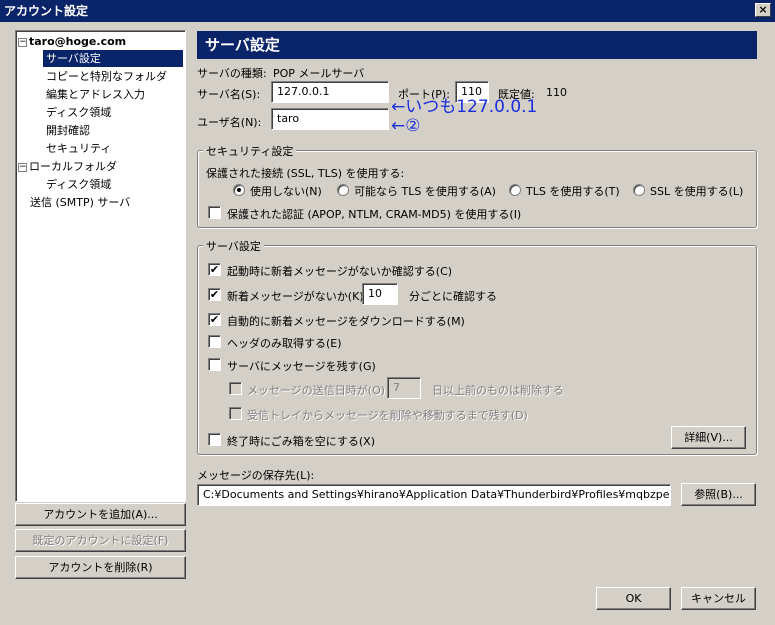  I want to click on radio-dot, so click(239, 190).